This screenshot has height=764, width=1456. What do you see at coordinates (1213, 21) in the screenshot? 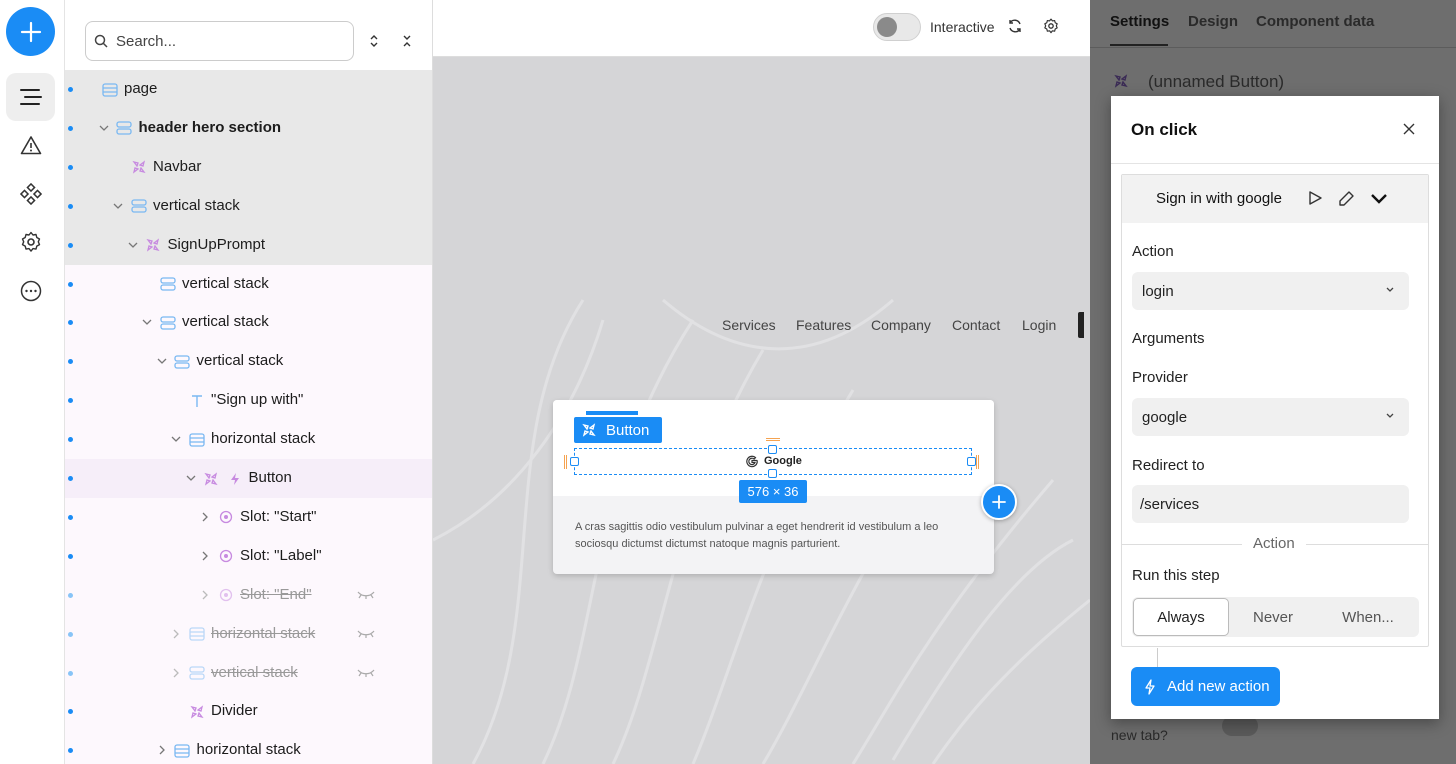
I see `tab-design: Design` at bounding box center [1213, 21].